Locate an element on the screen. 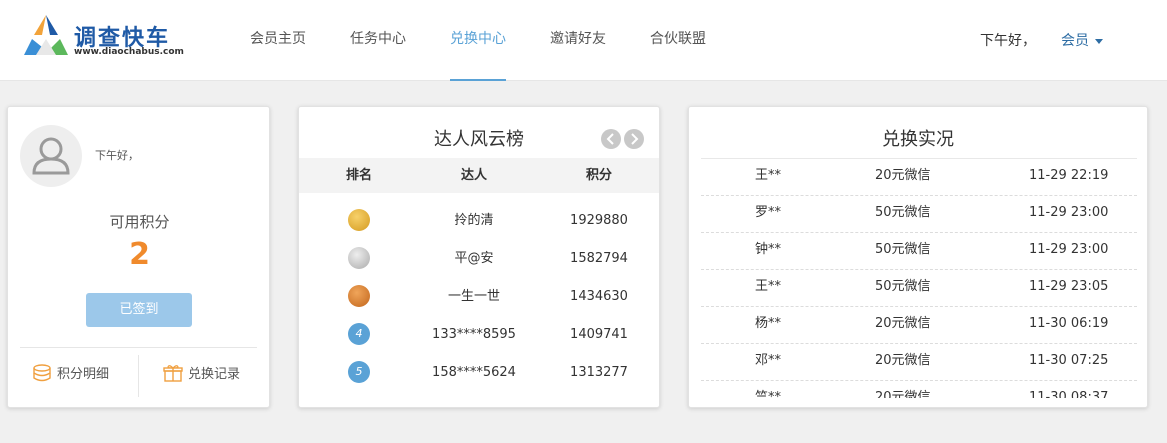  vertical-divider is located at coordinates (138, 376).